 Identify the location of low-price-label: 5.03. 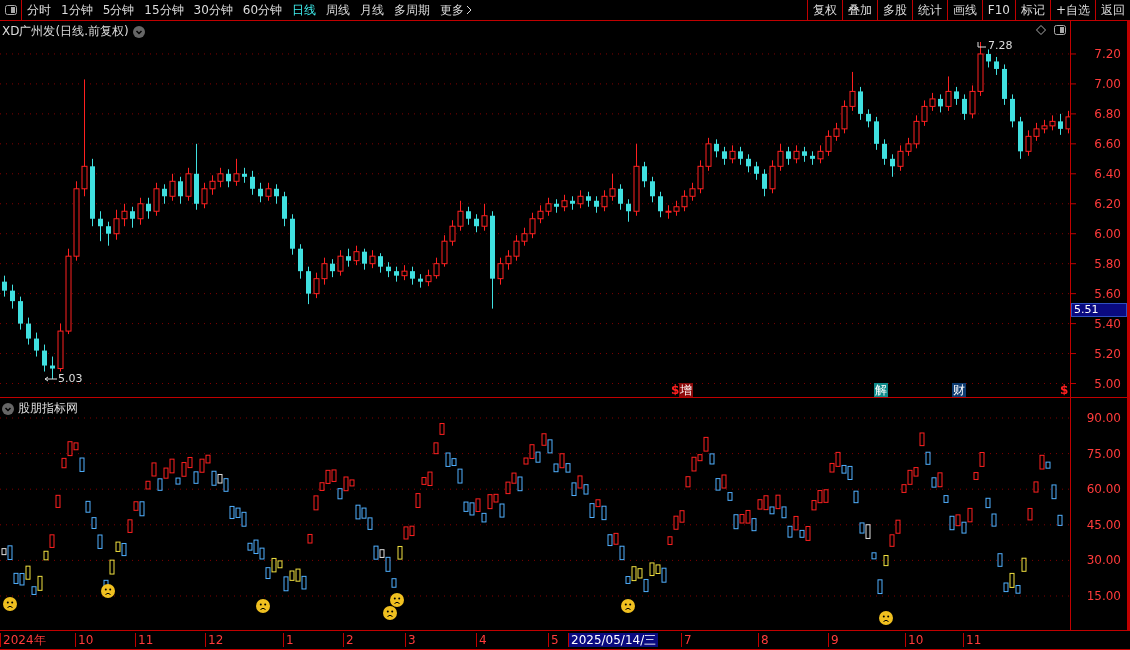
(70, 378).